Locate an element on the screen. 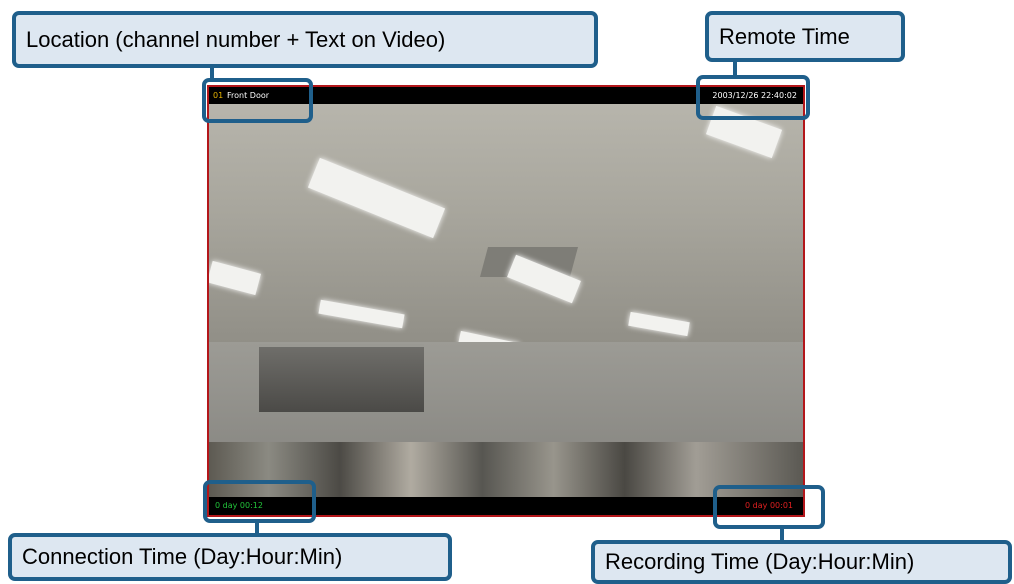  location-connector is located at coordinates (212, 73).